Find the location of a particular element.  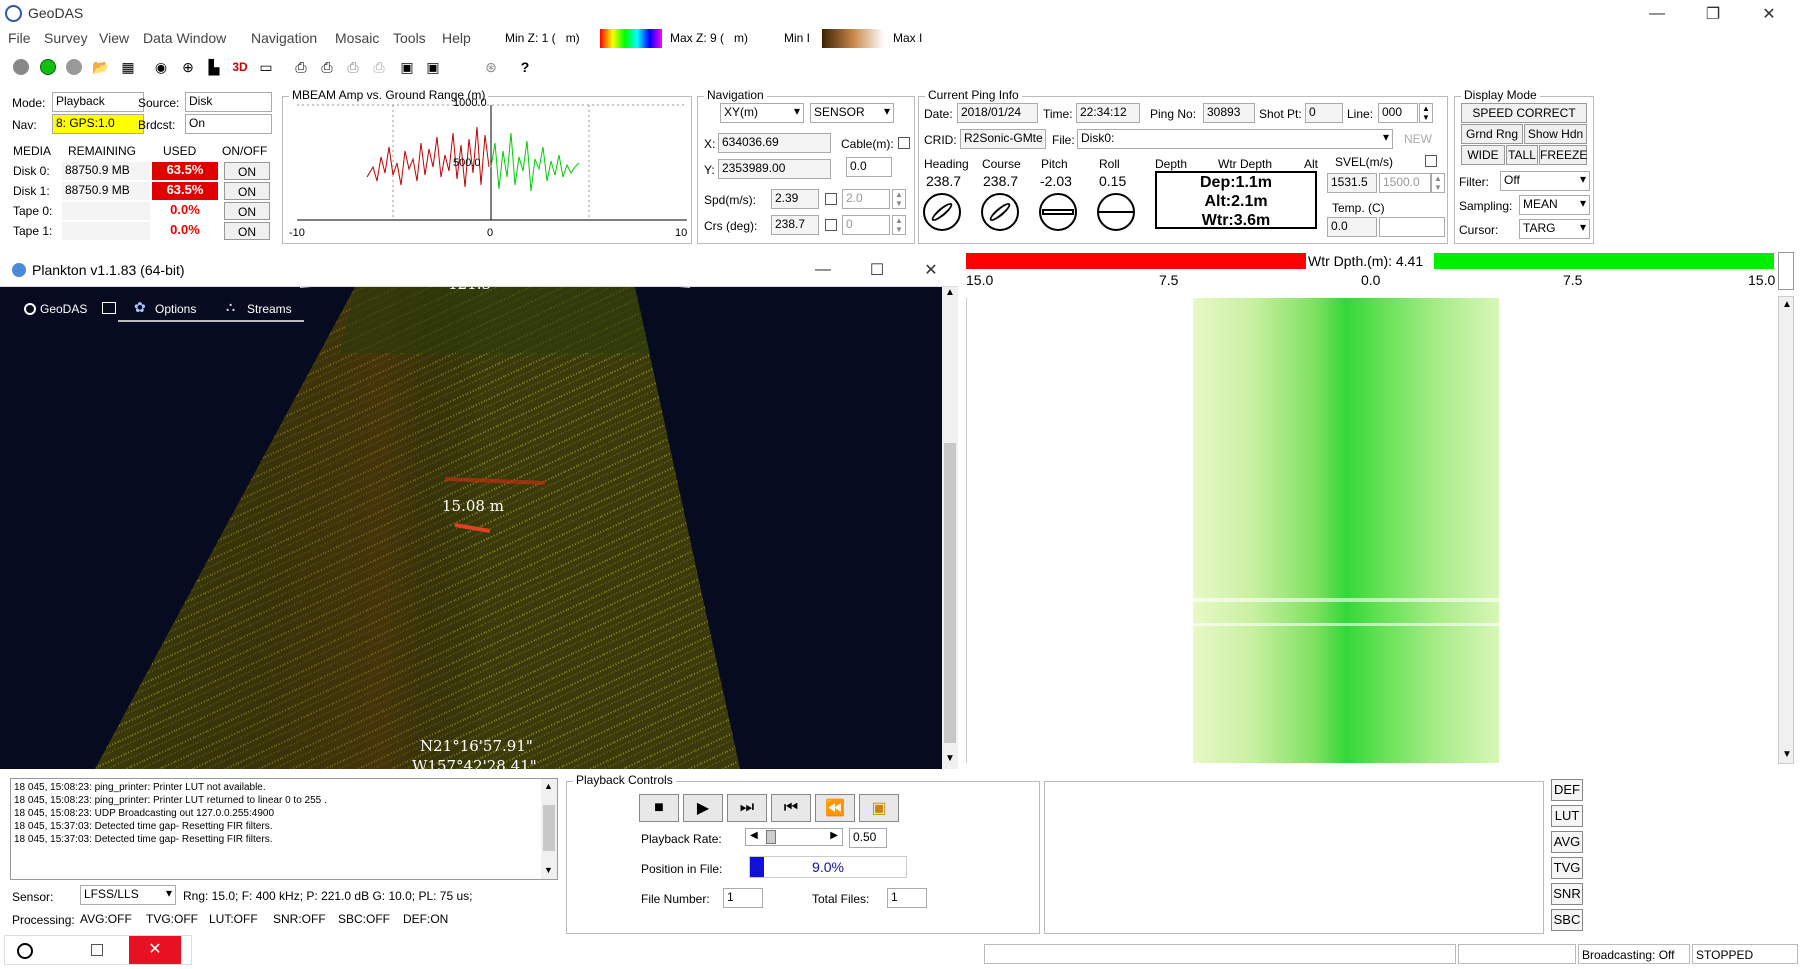

grnd-rng-button: Grnd Rng is located at coordinates (1492, 134).